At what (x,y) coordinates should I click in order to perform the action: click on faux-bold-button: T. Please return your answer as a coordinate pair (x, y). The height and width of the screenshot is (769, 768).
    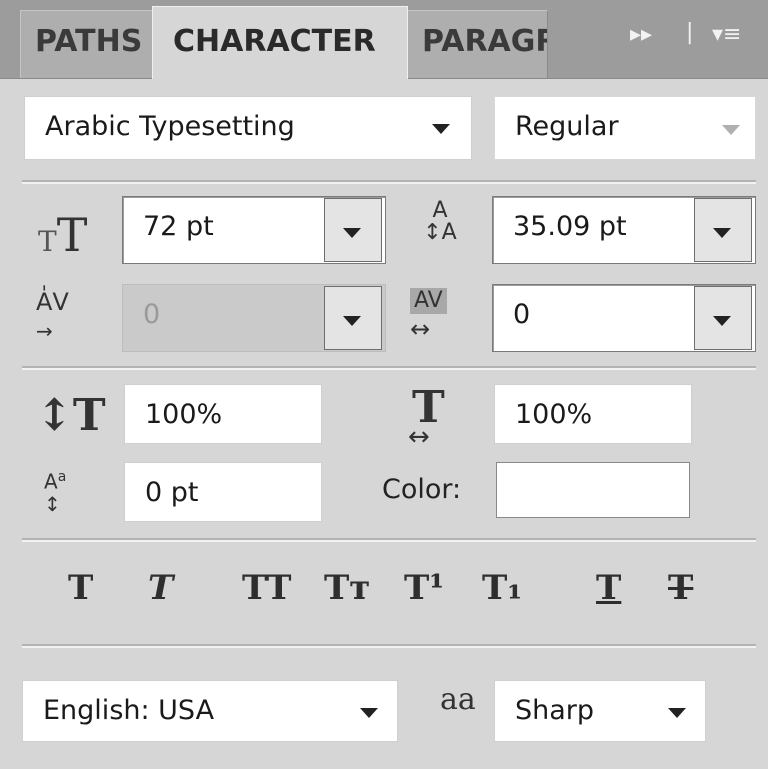
    Looking at the image, I should click on (80, 588).